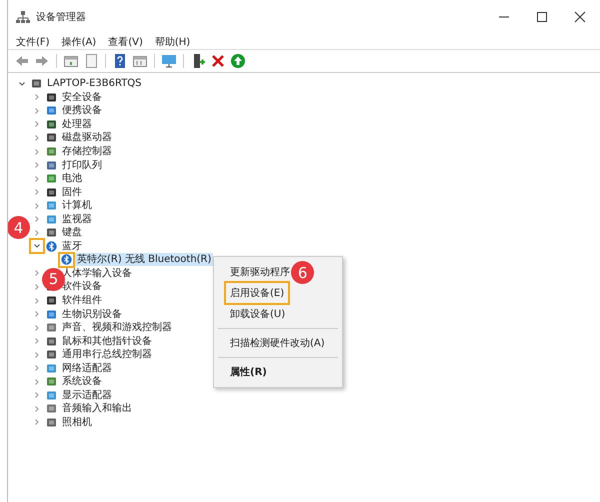 The height and width of the screenshot is (502, 600). What do you see at coordinates (94, 83) in the screenshot?
I see `tree-item: LAPTOP-E3B6RTQS` at bounding box center [94, 83].